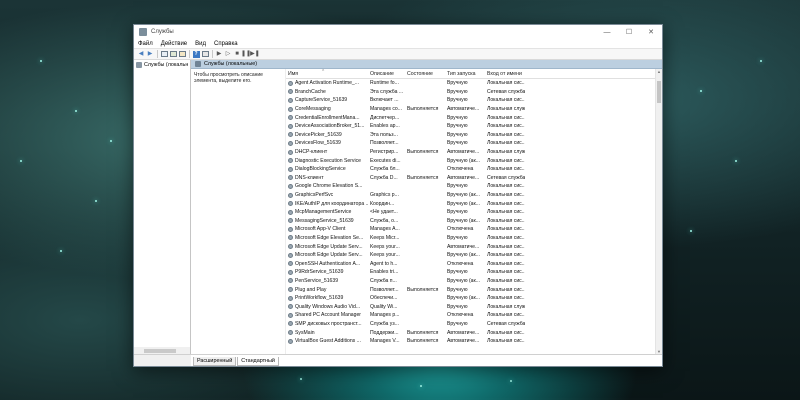  What do you see at coordinates (386, 74) in the screenshot?
I see `column-description: Описание` at bounding box center [386, 74].